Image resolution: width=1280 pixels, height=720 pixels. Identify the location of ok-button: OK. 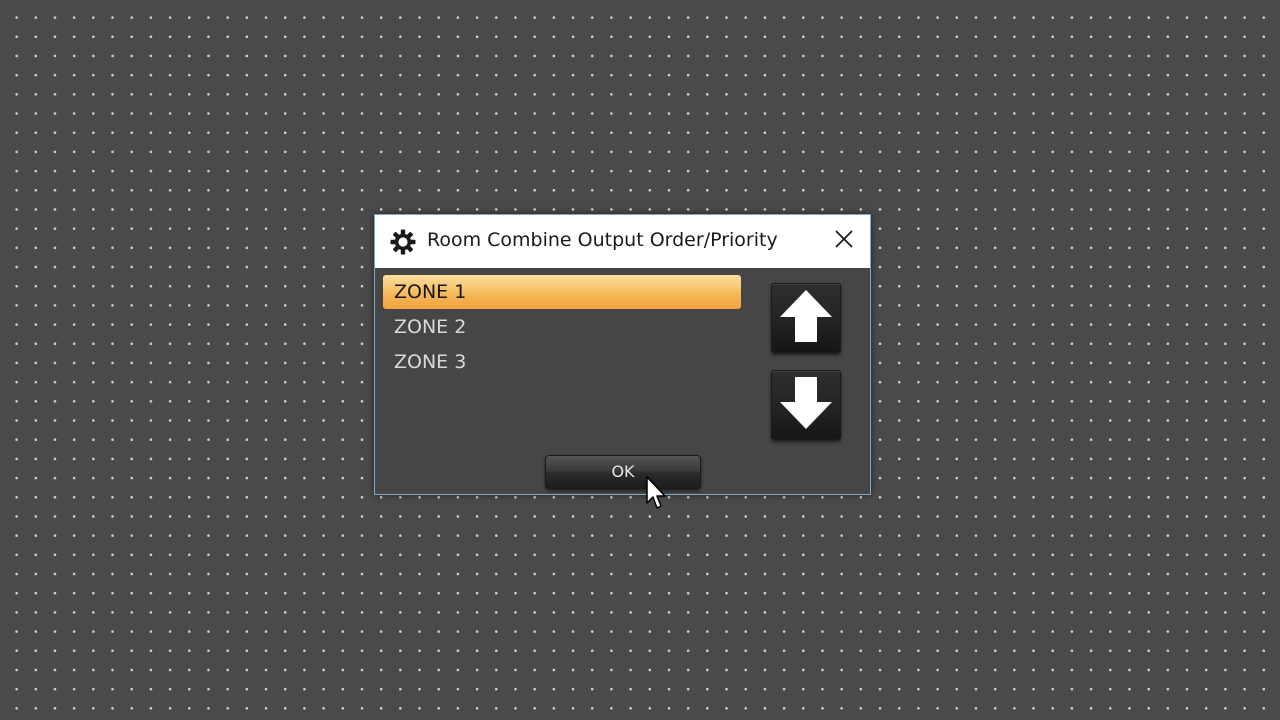
(623, 472).